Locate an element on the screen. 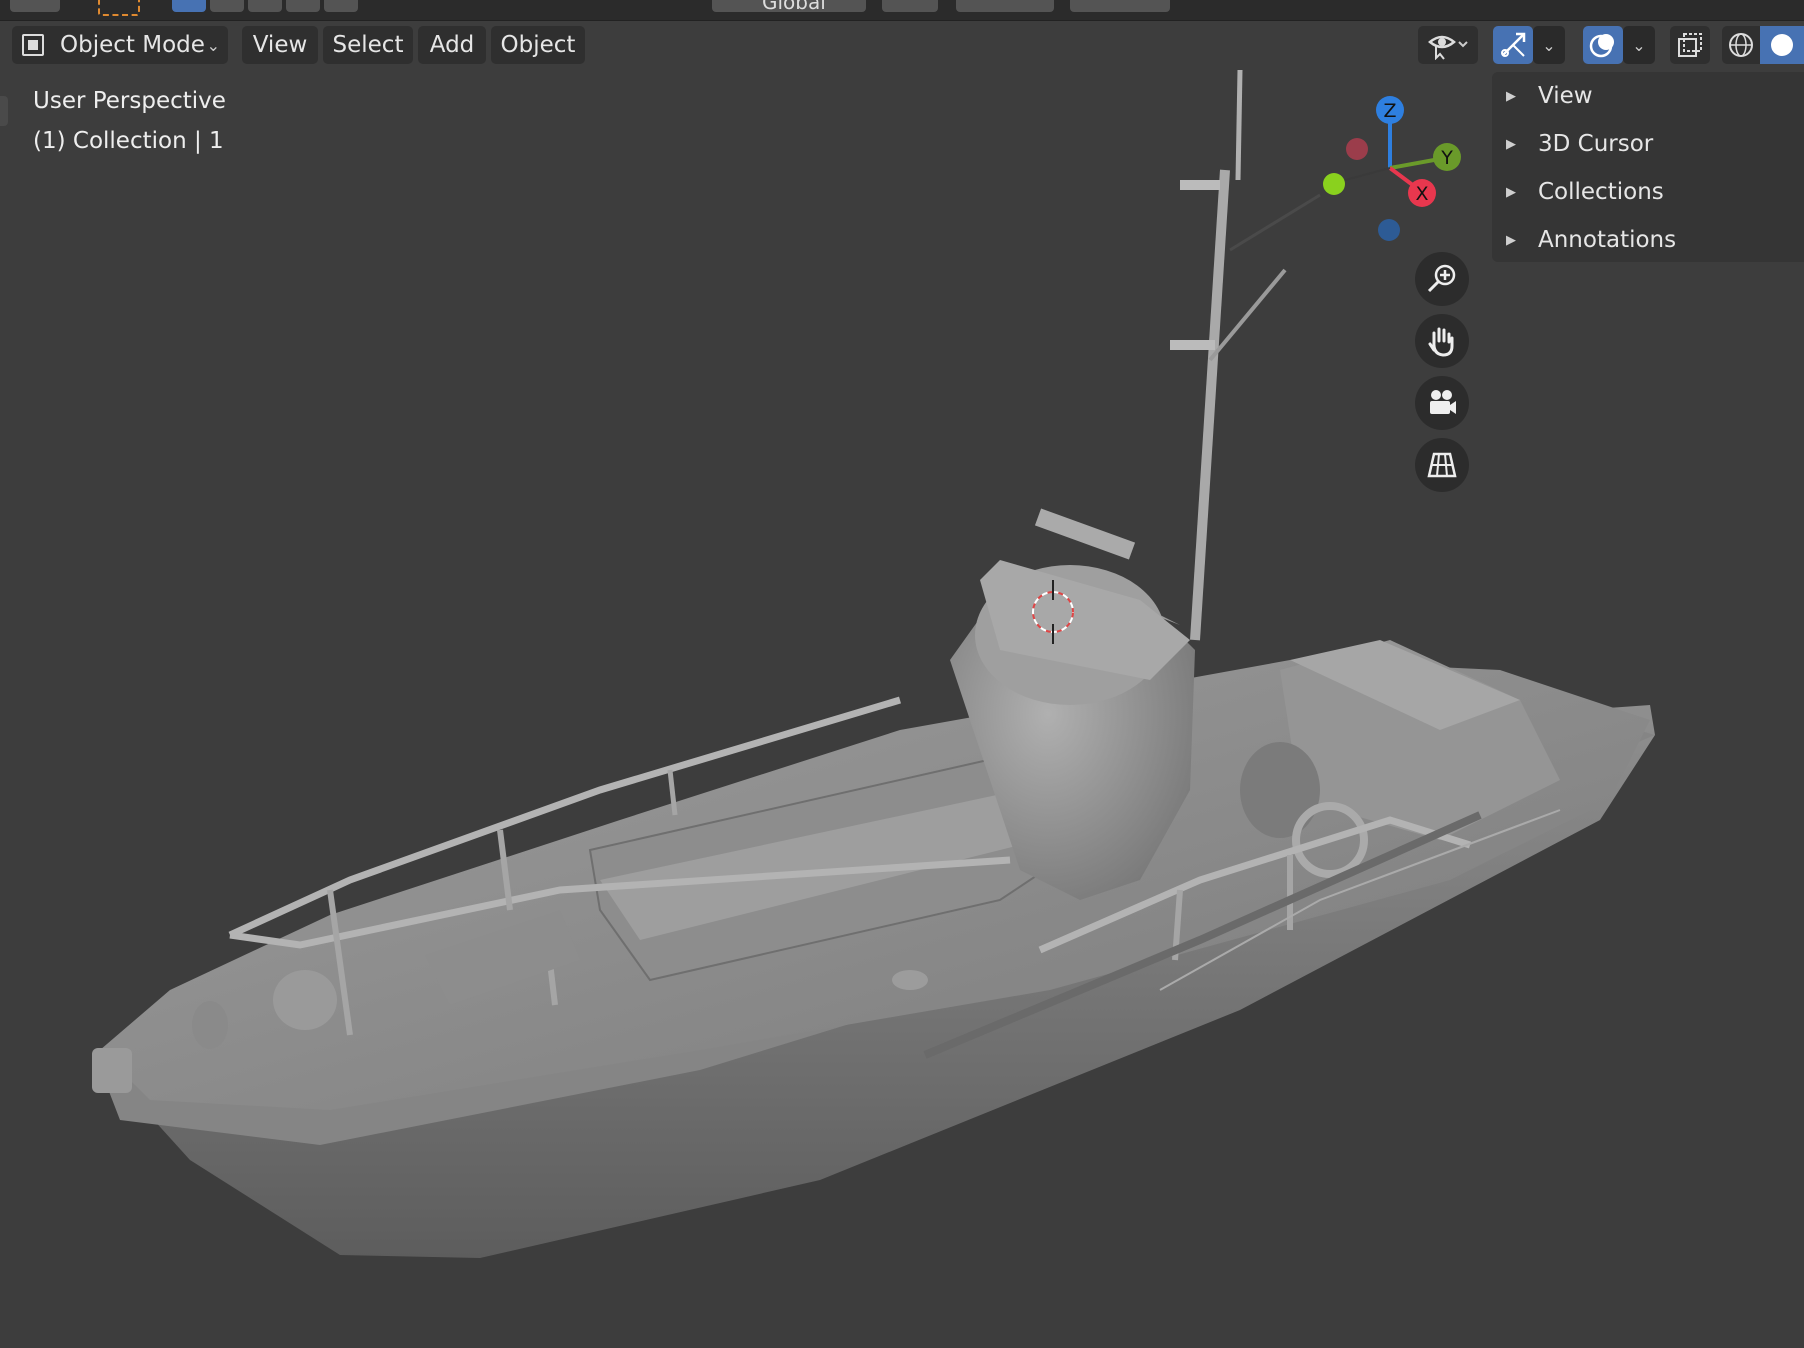 This screenshot has height=1348, width=1804. camera-icon is located at coordinates (1443, 402).